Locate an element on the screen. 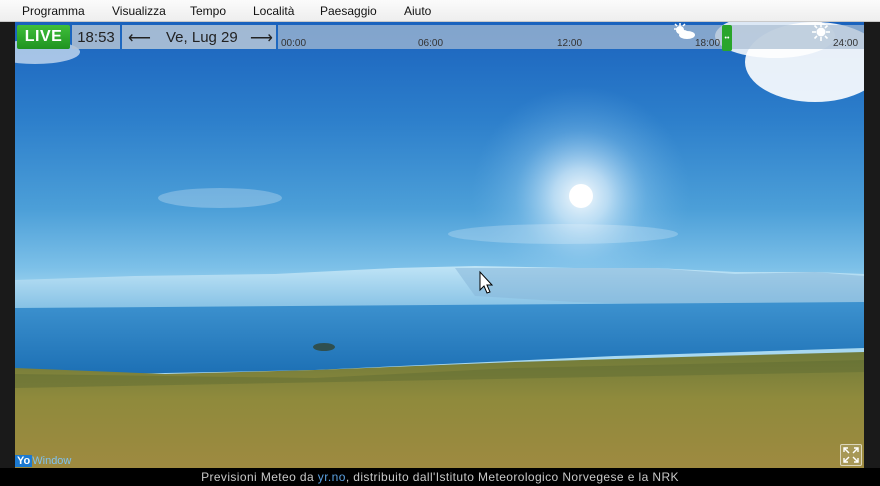 The image size is (880, 486). sun-icon is located at coordinates (821, 32).